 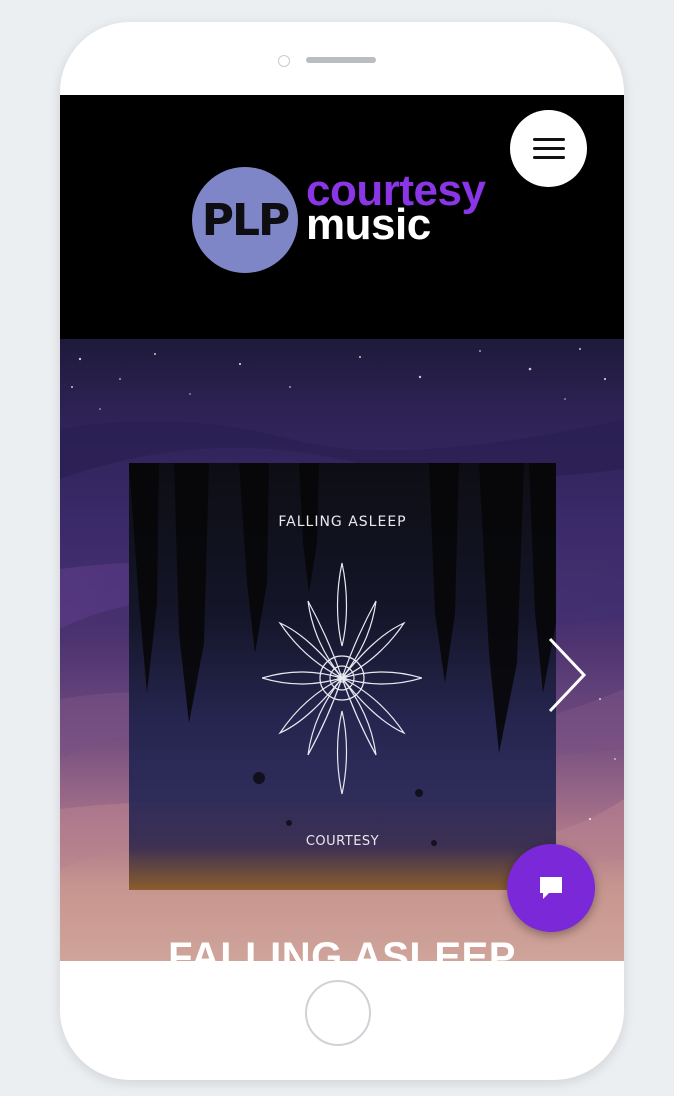 What do you see at coordinates (342, 841) in the screenshot?
I see `album-cover-artist: COURTESY` at bounding box center [342, 841].